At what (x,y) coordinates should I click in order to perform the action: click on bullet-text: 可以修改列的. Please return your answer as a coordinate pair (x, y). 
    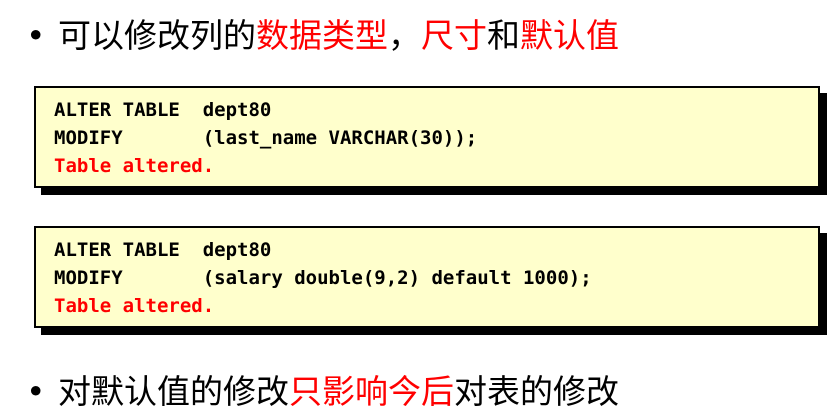
    Looking at the image, I should click on (157, 35).